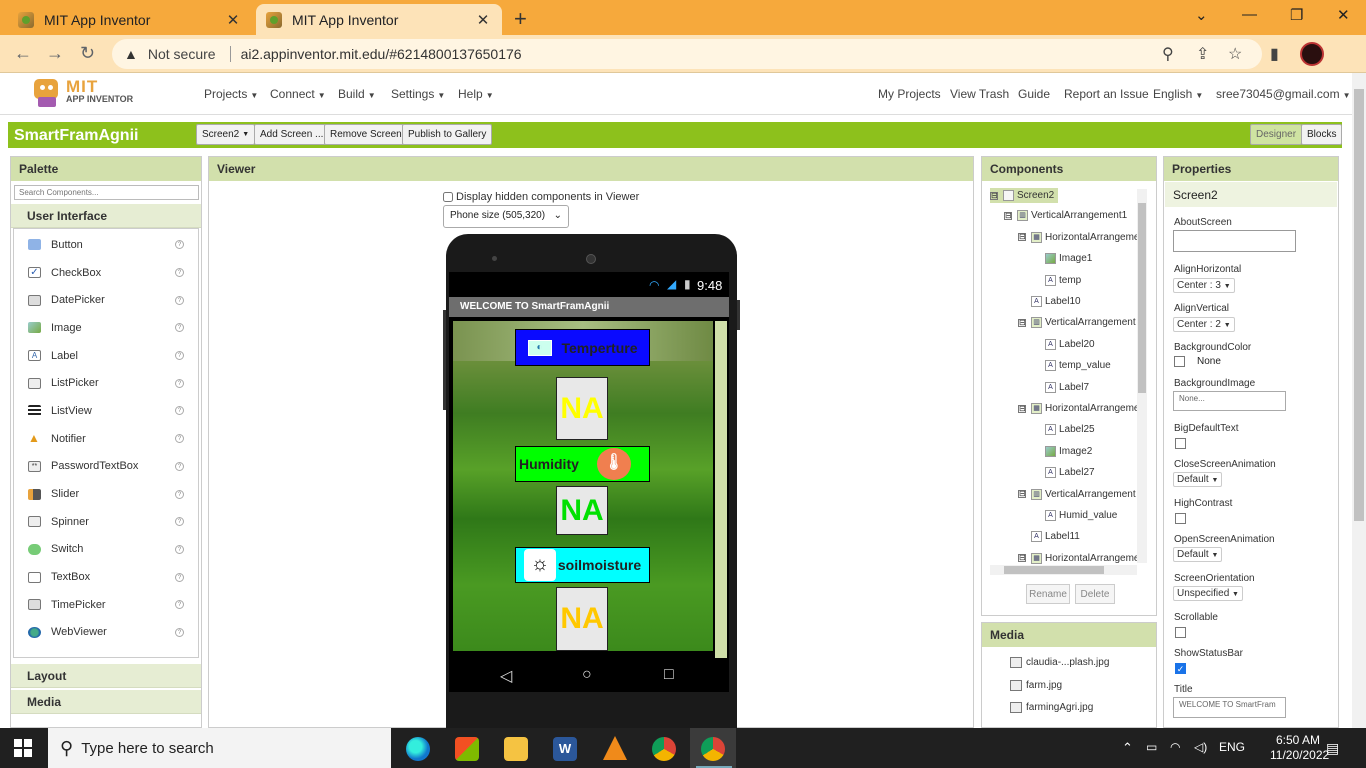 The image size is (1366, 768). I want to click on tree-vscrollbar, so click(1142, 376).